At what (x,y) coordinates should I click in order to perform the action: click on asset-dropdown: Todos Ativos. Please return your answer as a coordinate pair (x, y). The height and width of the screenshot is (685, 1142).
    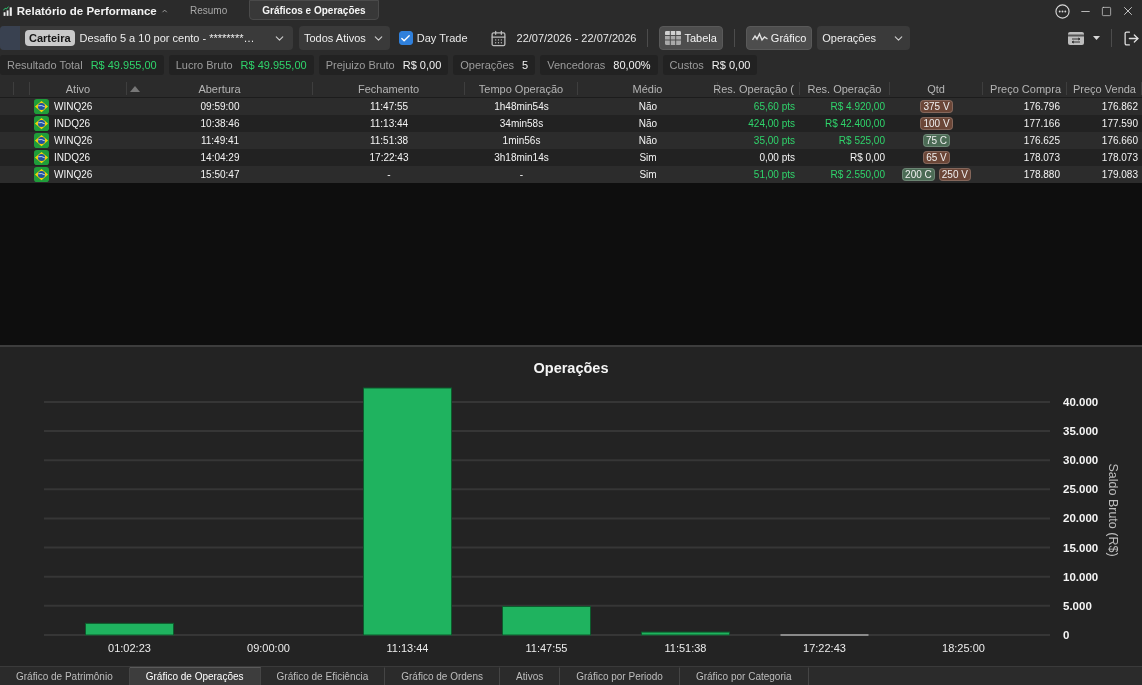
    Looking at the image, I should click on (344, 38).